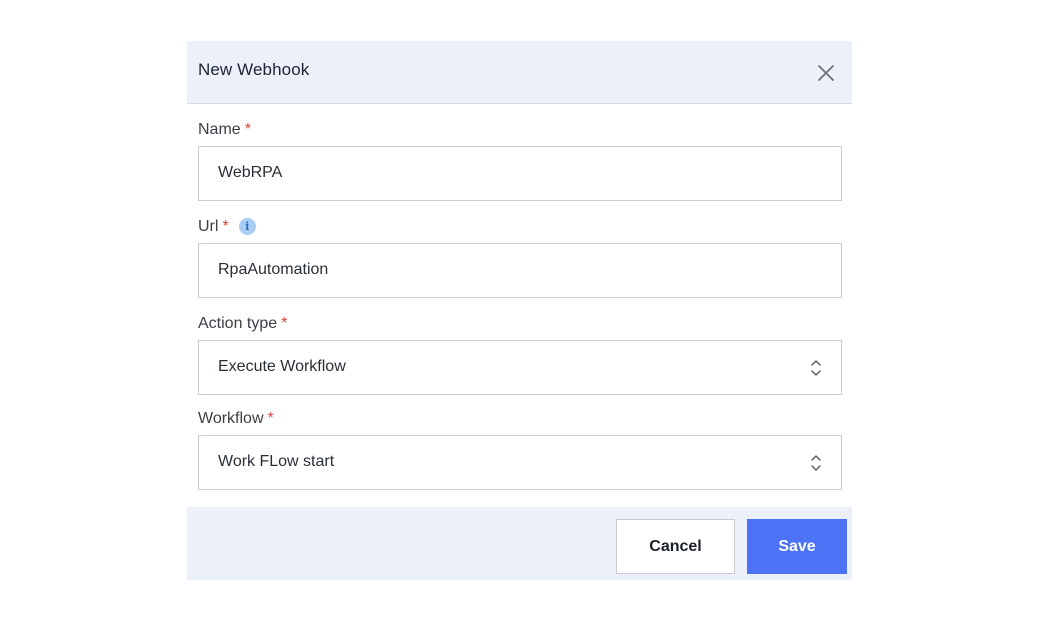 This screenshot has height=620, width=1040. What do you see at coordinates (254, 69) in the screenshot?
I see `dialog-title: New Webhook` at bounding box center [254, 69].